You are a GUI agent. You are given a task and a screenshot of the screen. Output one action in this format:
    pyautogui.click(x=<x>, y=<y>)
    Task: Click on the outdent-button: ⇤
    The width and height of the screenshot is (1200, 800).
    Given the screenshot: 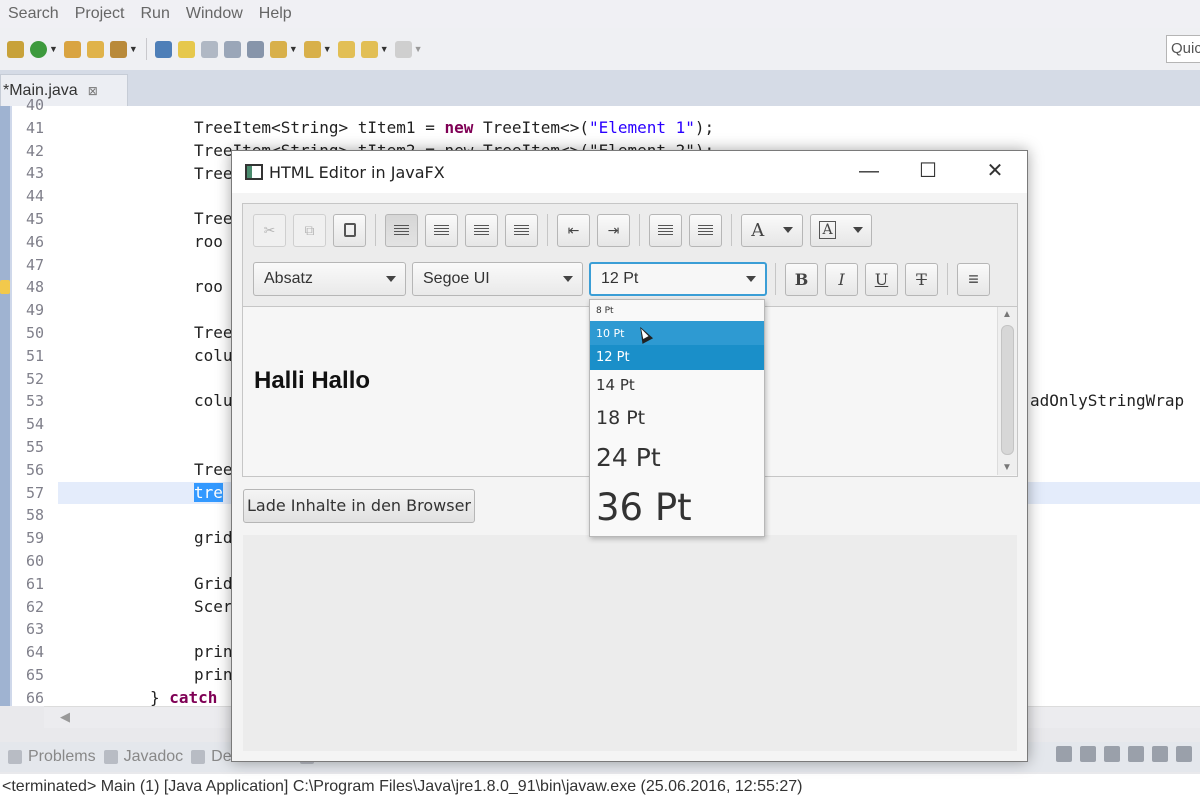 What is the action you would take?
    pyautogui.click(x=573, y=230)
    